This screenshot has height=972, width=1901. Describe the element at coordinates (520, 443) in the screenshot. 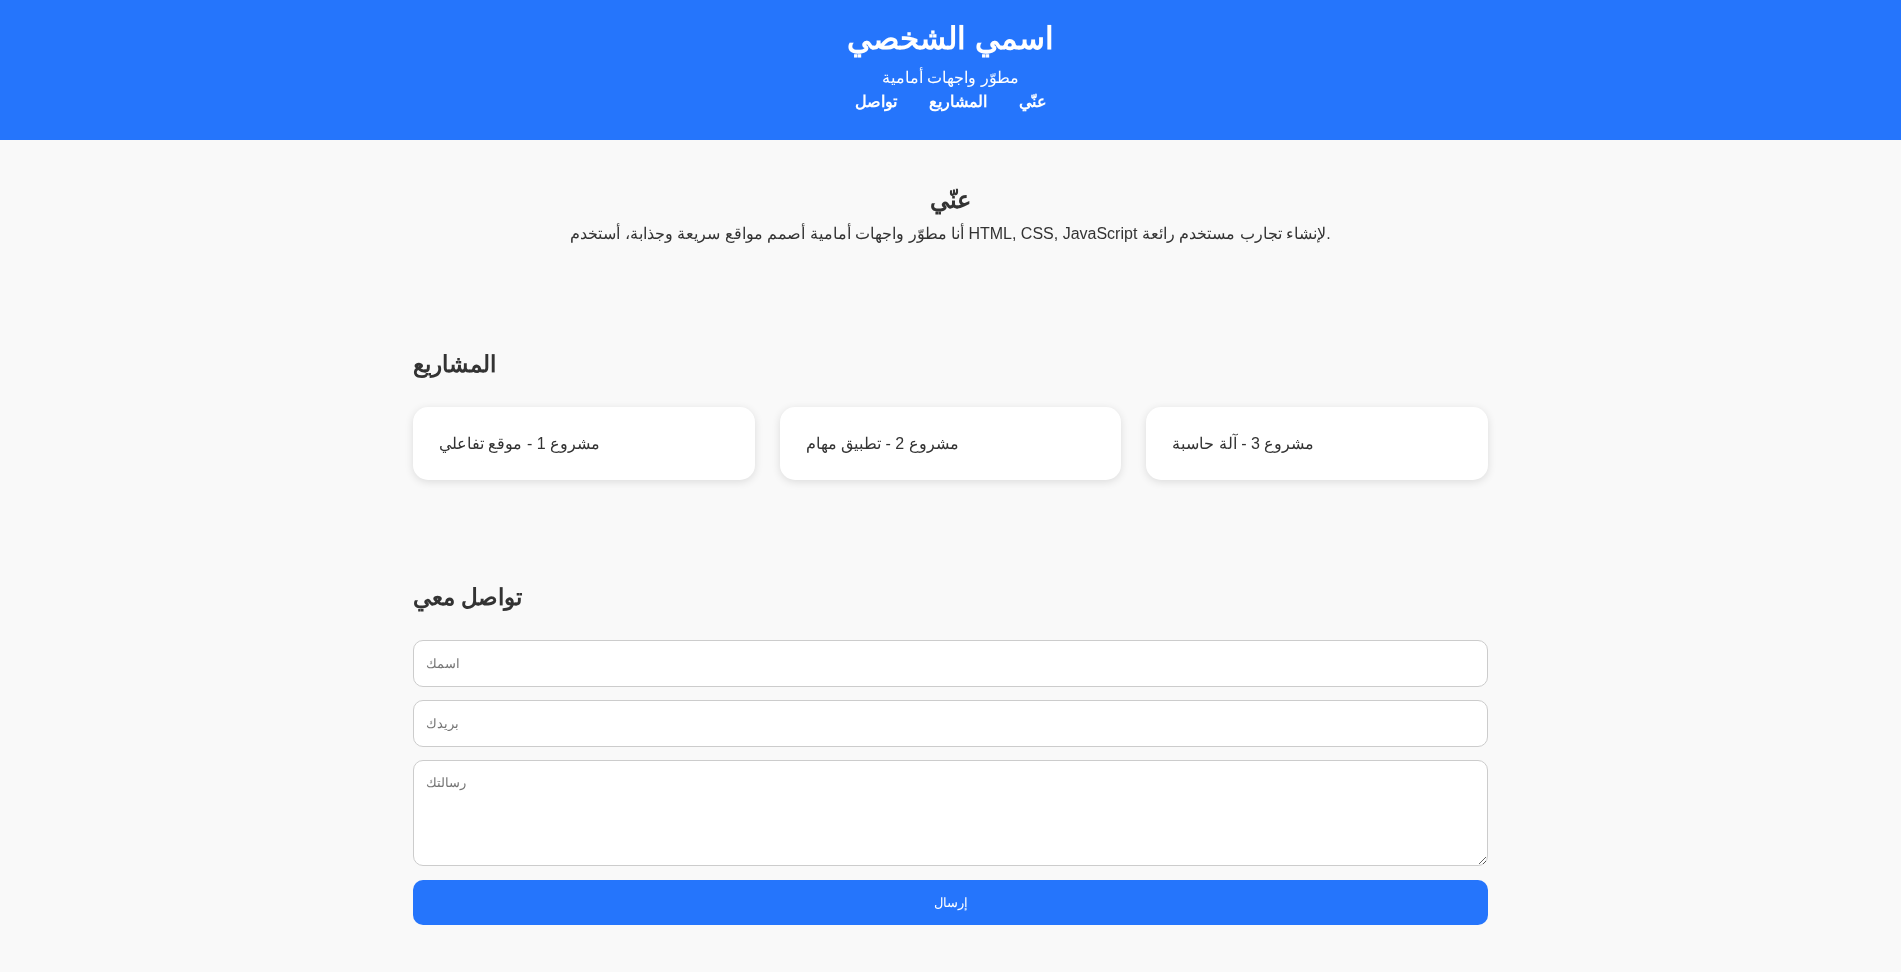

I see `project-title: مشروع 1 - موقع تفاعلي` at that location.